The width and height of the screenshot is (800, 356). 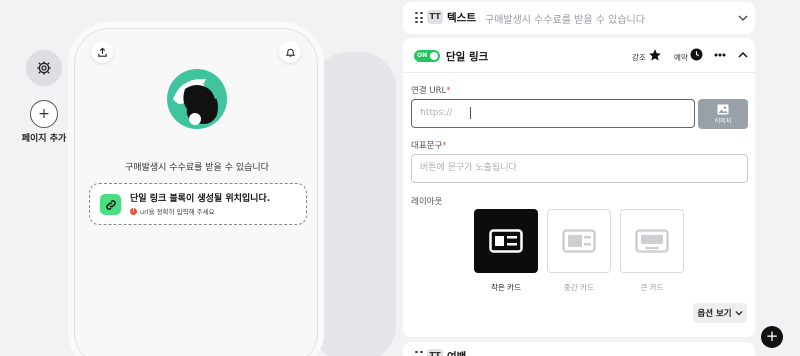 I want to click on spacer-block-card: TT 여백, so click(x=579, y=349).